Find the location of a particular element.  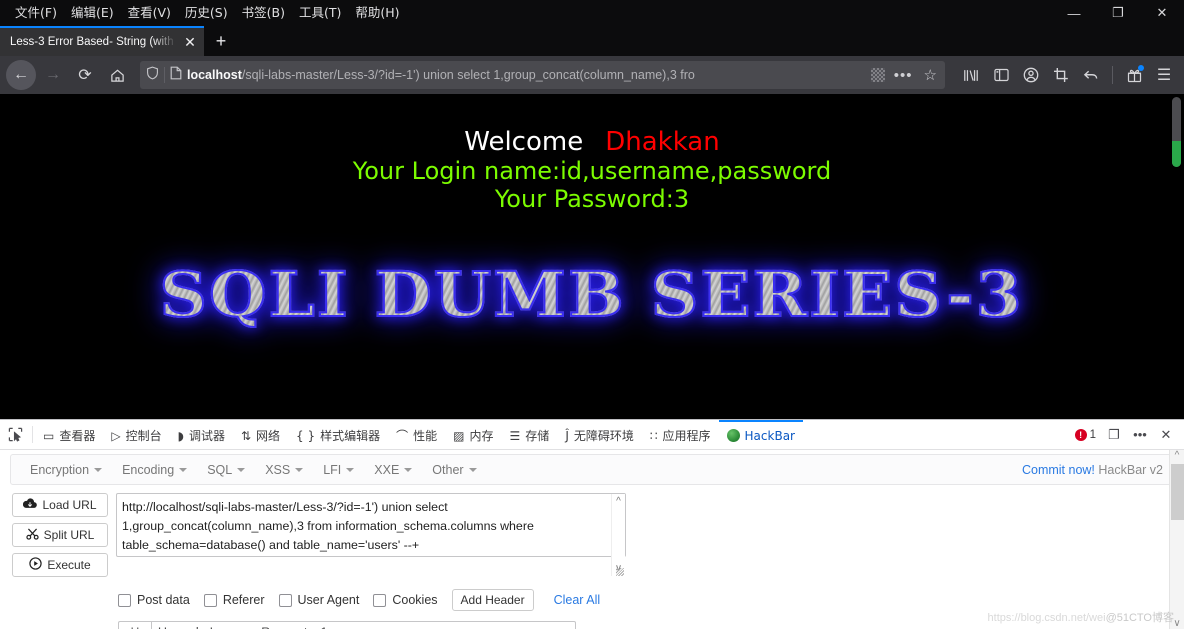

error-badge: ! 1 is located at coordinates (1087, 434).